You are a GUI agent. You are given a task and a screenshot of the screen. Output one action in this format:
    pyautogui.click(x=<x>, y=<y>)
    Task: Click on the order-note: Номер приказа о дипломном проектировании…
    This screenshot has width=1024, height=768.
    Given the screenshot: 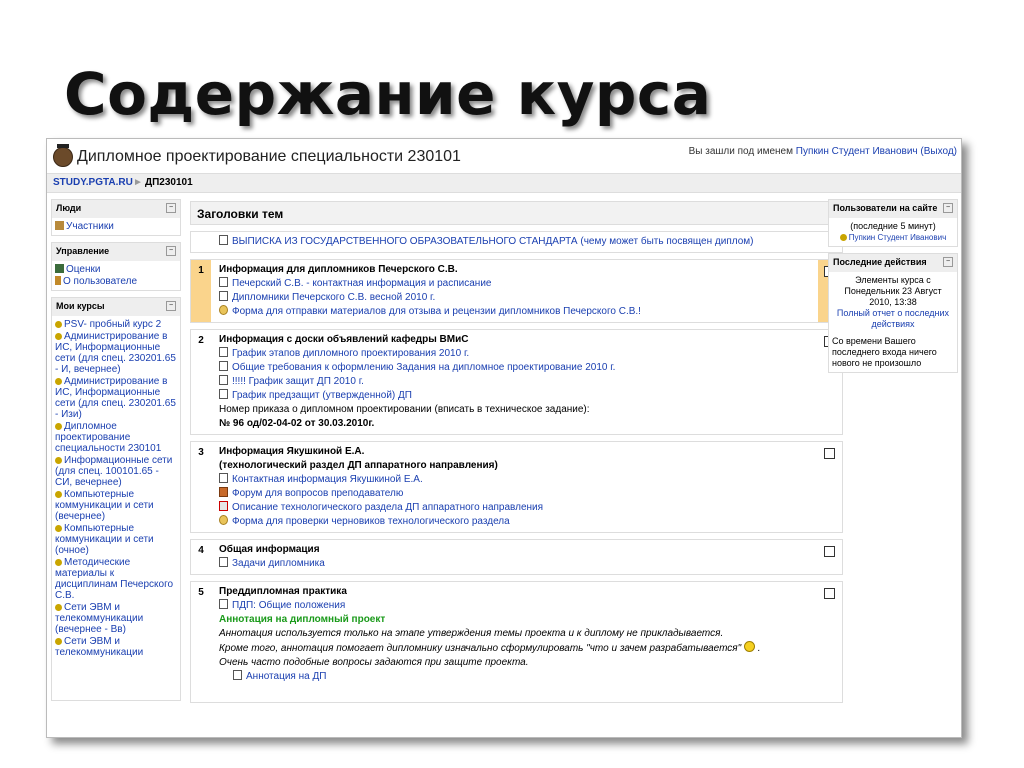 What is the action you would take?
    pyautogui.click(x=404, y=409)
    